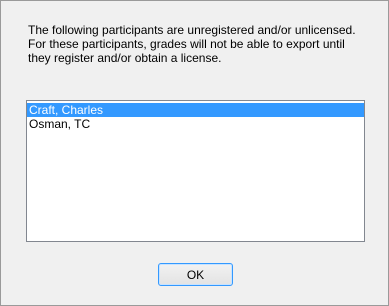  I want to click on message-line-3: they register and/or obtain a license., so click(125, 58).